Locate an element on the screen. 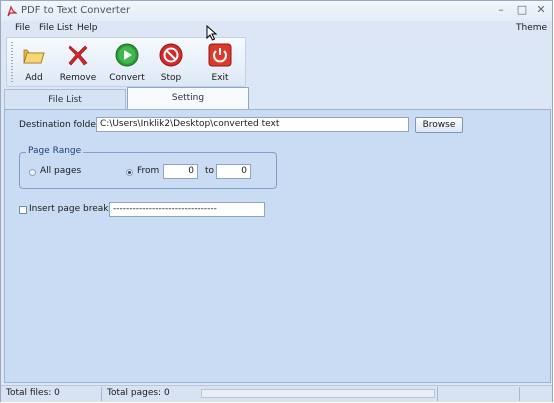  browse-button: Browse is located at coordinates (439, 125).